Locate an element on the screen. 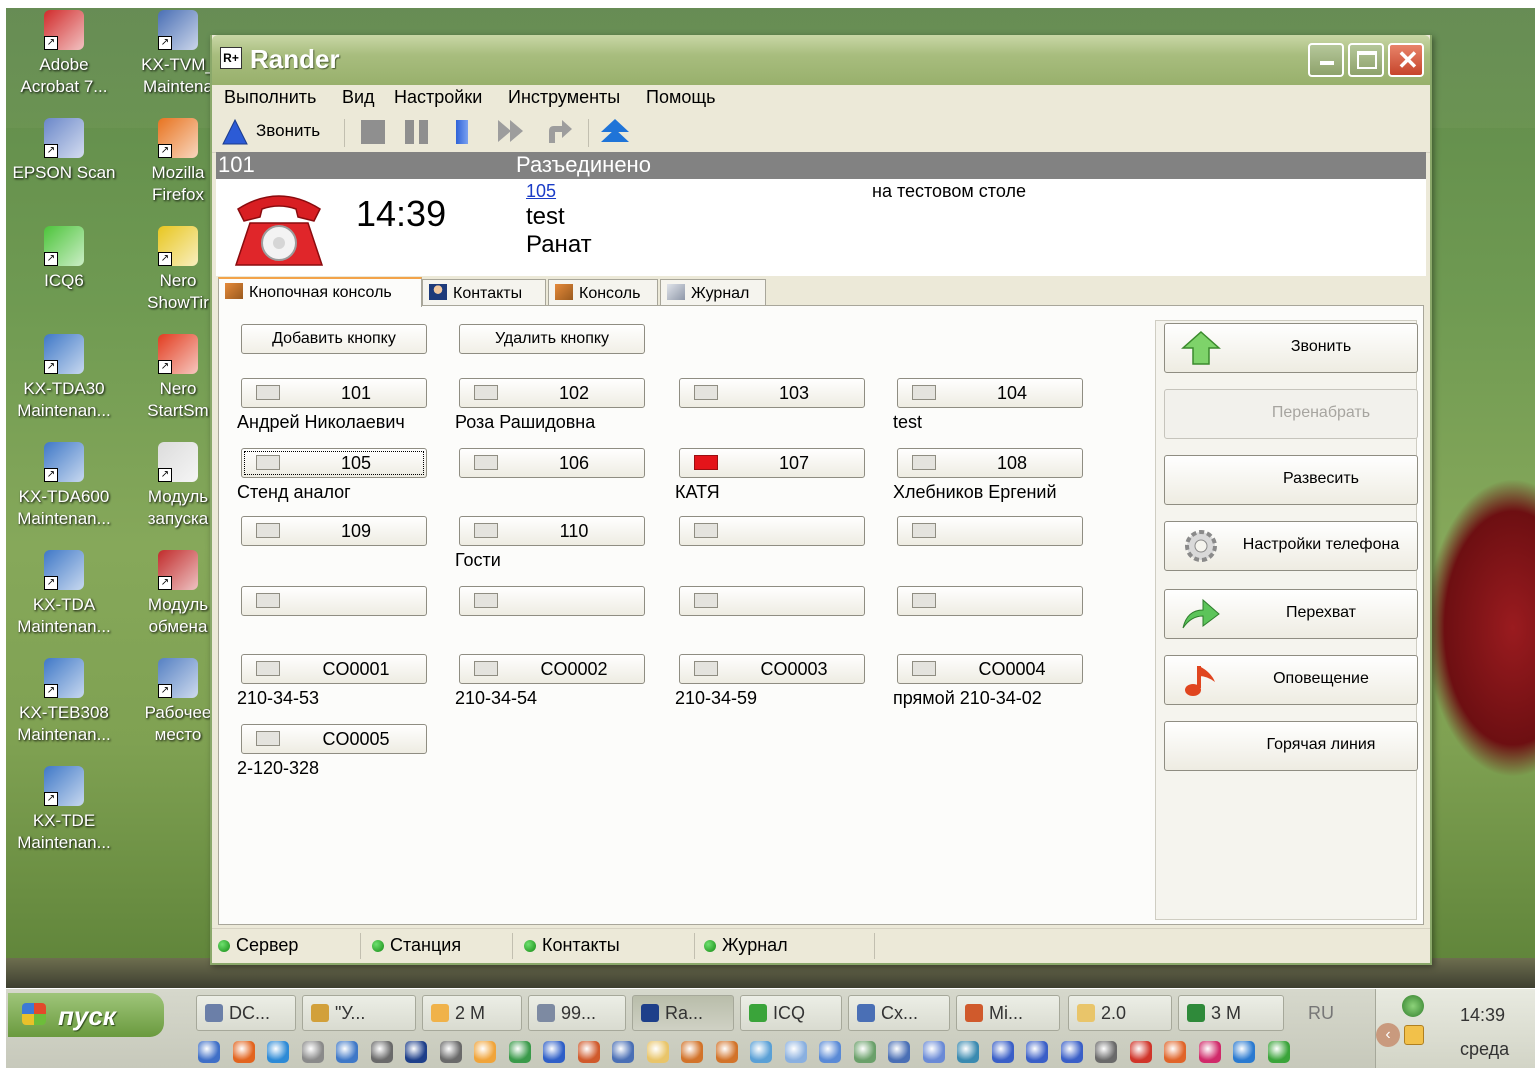 Image resolution: width=1535 pixels, height=1068 pixels. console-key: 107 is located at coordinates (772, 463).